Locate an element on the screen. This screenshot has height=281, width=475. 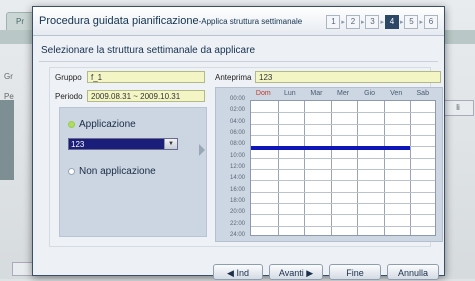
hour-tick-label: 02:00 is located at coordinates (237, 110).